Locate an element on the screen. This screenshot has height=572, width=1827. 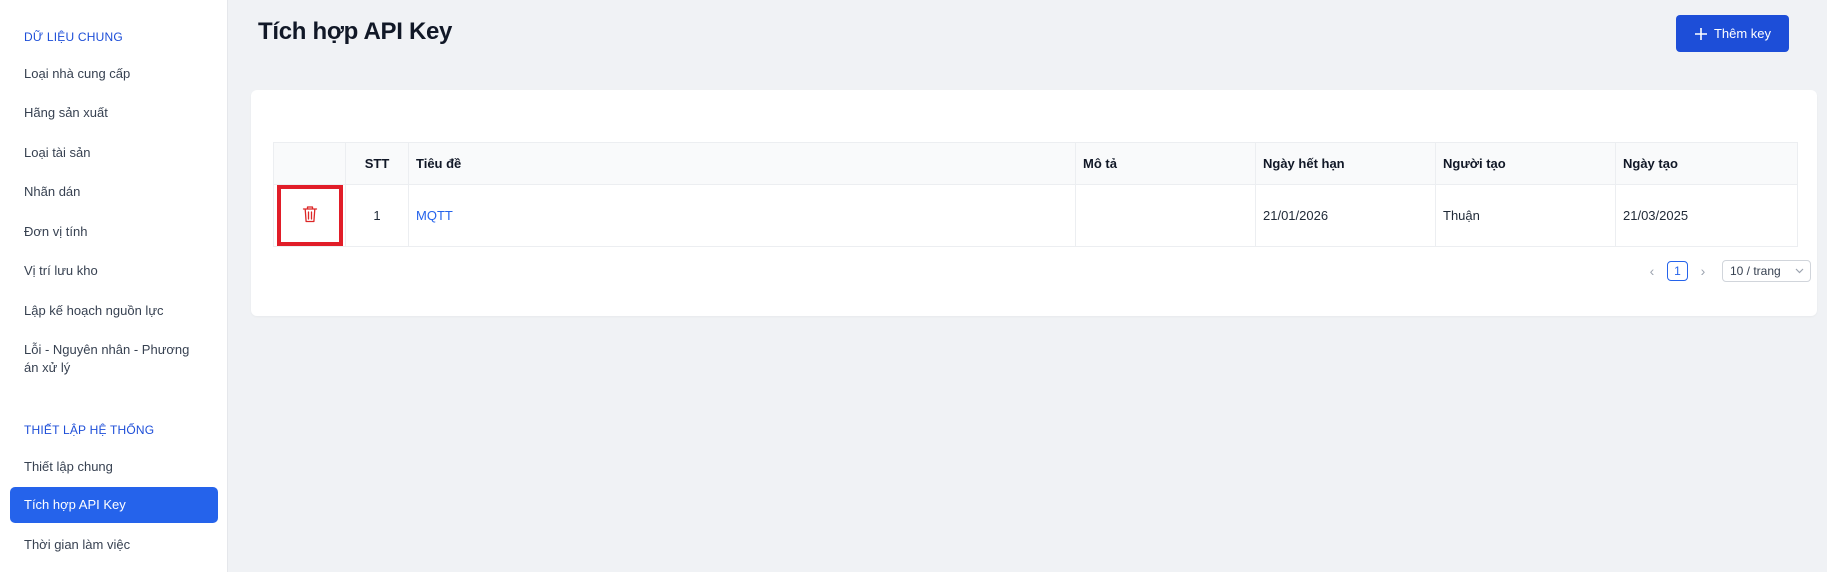
page-size-select: 10 / trang is located at coordinates (1766, 271).